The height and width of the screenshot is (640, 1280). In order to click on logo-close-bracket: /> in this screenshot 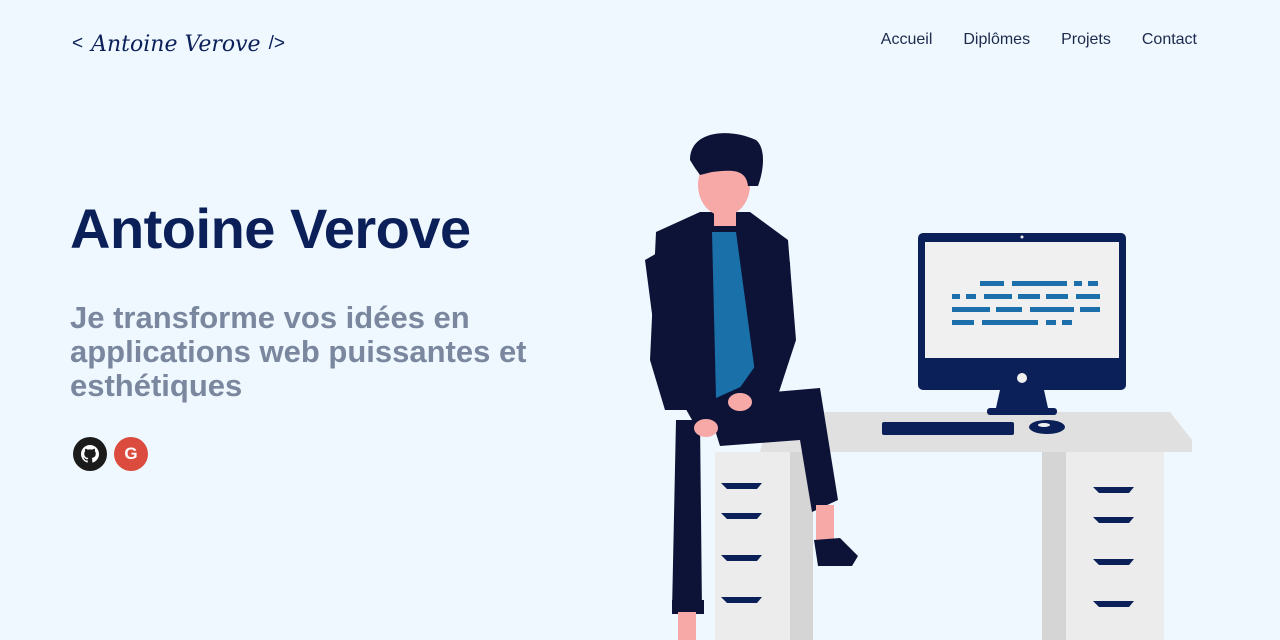, I will do `click(276, 43)`.